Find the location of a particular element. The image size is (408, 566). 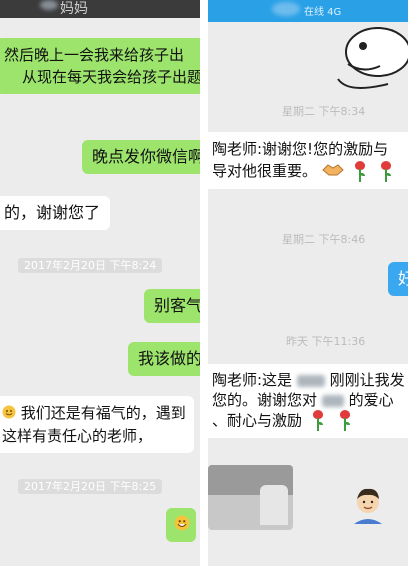

message-bubble-green: 晚点发你微信啊 is located at coordinates (141, 157).